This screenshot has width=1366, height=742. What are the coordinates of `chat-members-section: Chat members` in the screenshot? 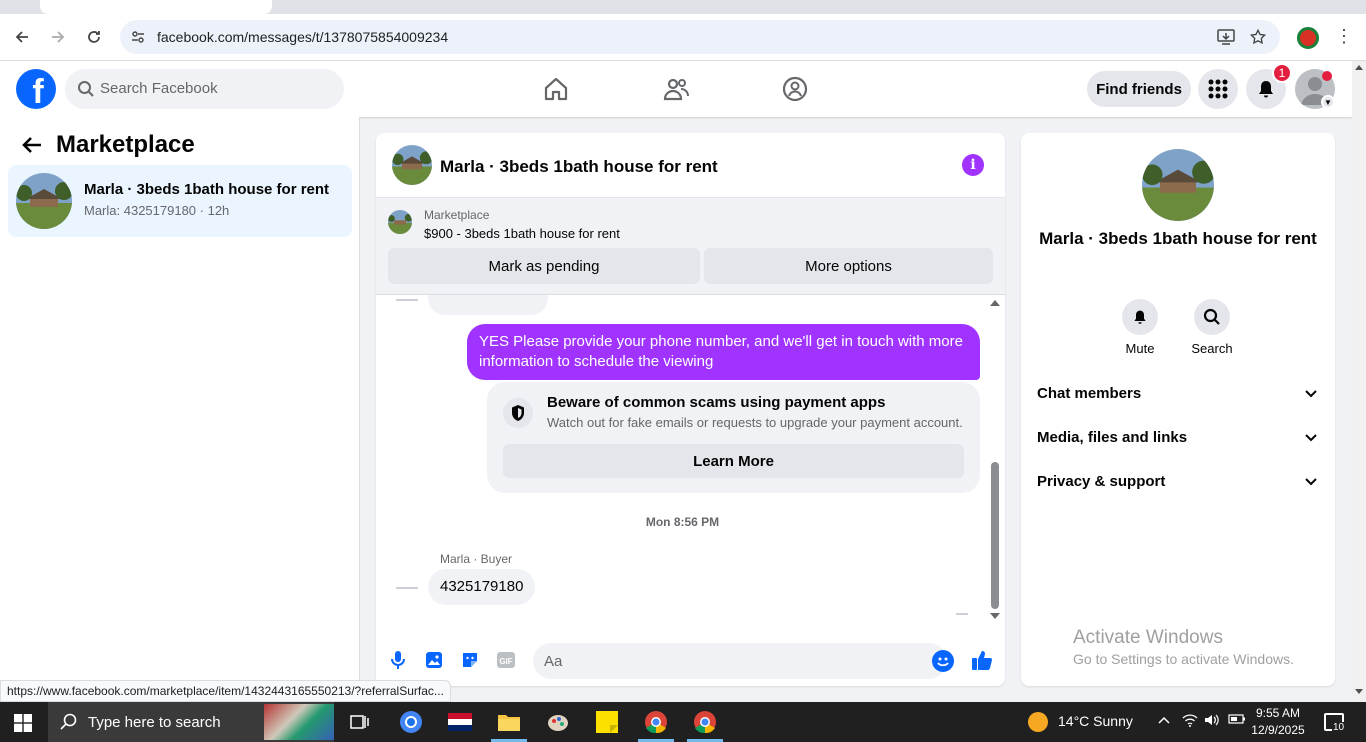 It's located at (1178, 395).